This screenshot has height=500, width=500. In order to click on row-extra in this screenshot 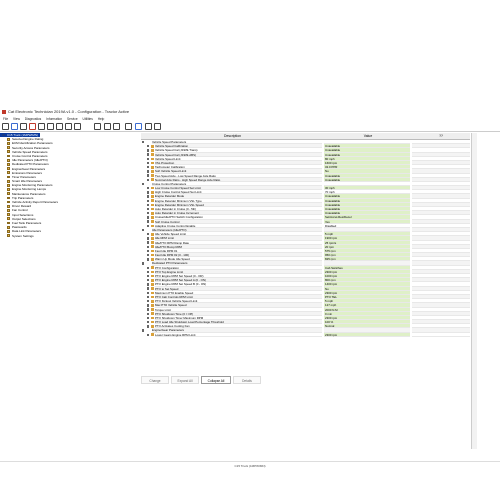, I will do `click(441, 334)`.